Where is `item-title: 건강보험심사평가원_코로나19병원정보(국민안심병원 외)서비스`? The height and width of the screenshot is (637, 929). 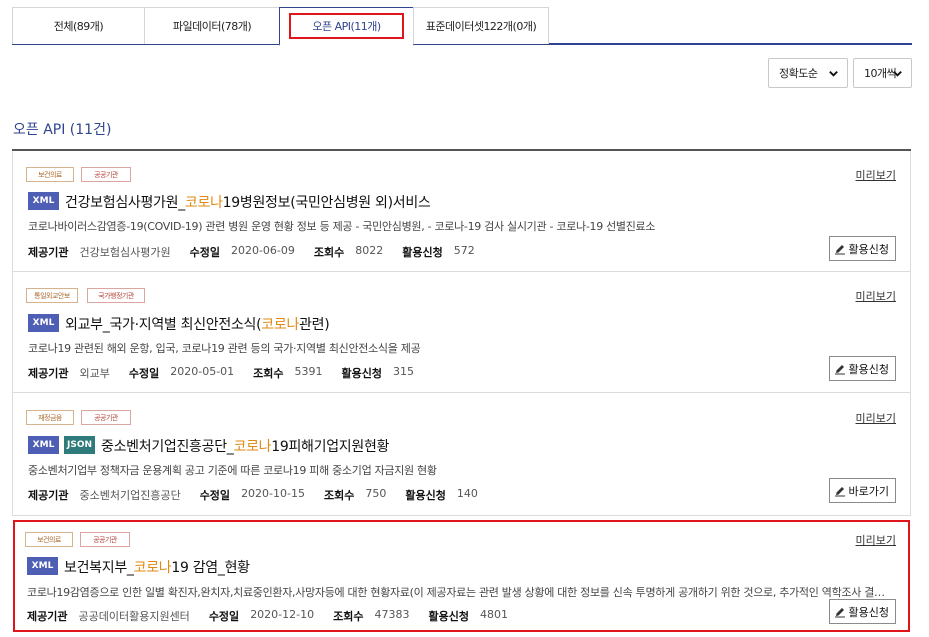 item-title: 건강보험심사평가원_코로나19병원정보(국민안심병원 외)서비스 is located at coordinates (248, 202).